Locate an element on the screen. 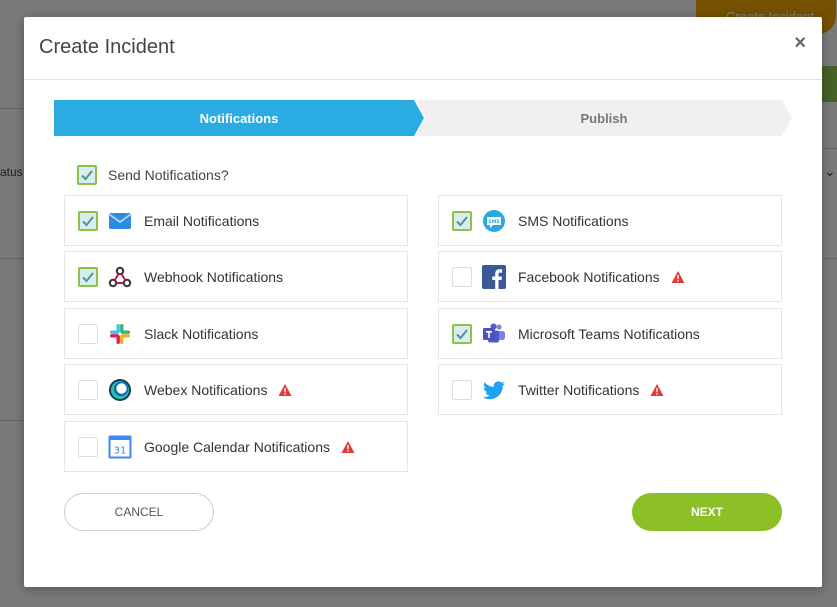  sms-label: SMS Notifications is located at coordinates (573, 220).